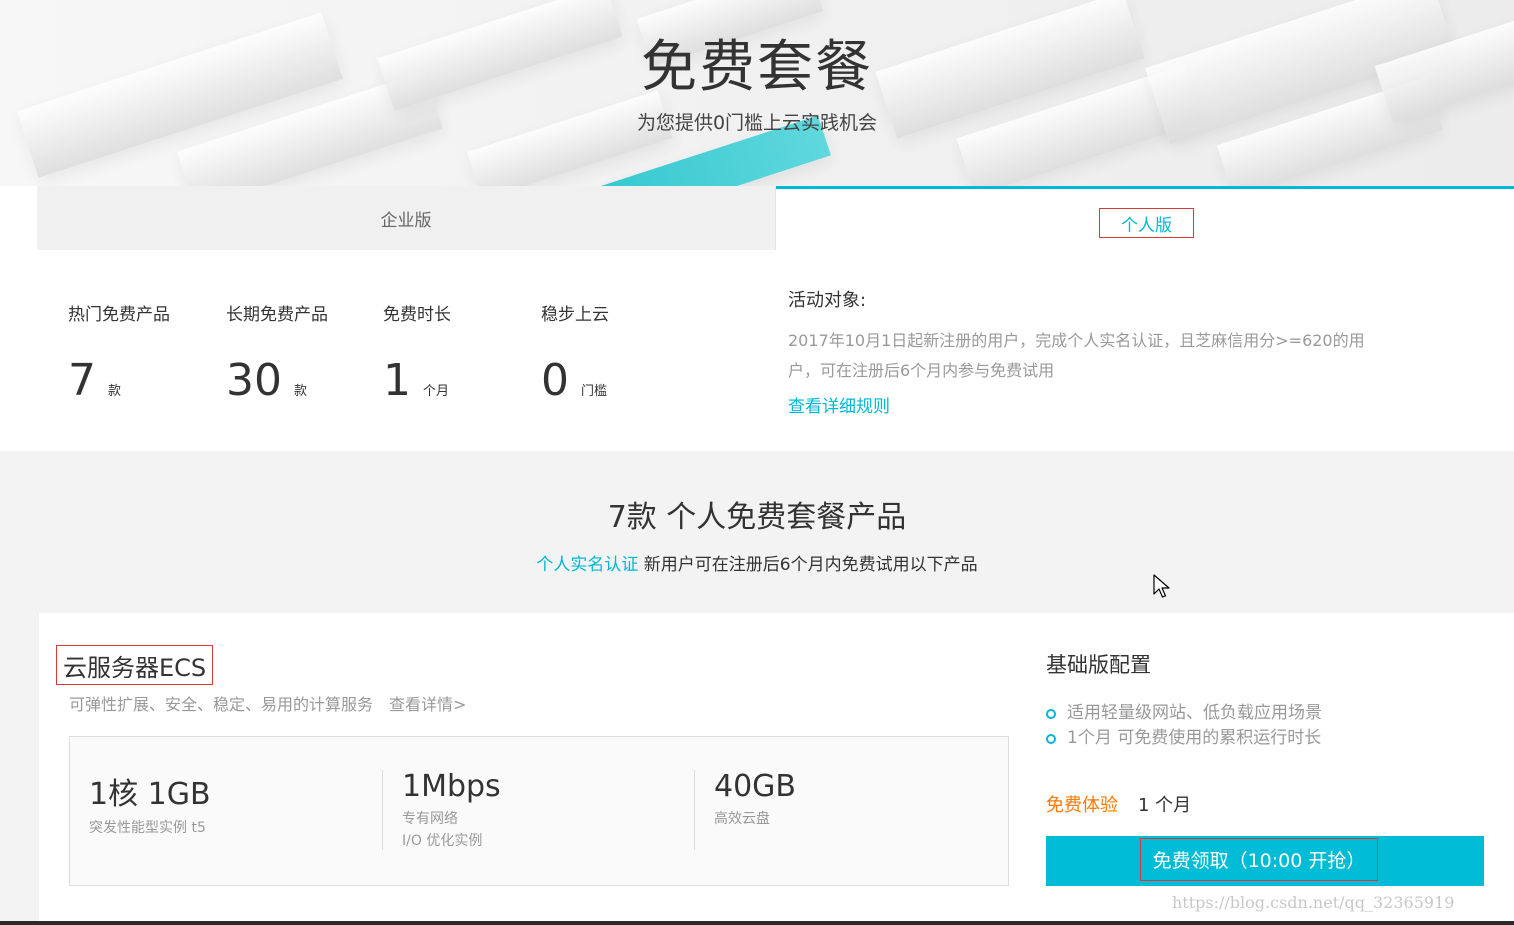  Describe the element at coordinates (757, 517) in the screenshot. I see `section-title: 7款 个人免费套餐产品` at that location.